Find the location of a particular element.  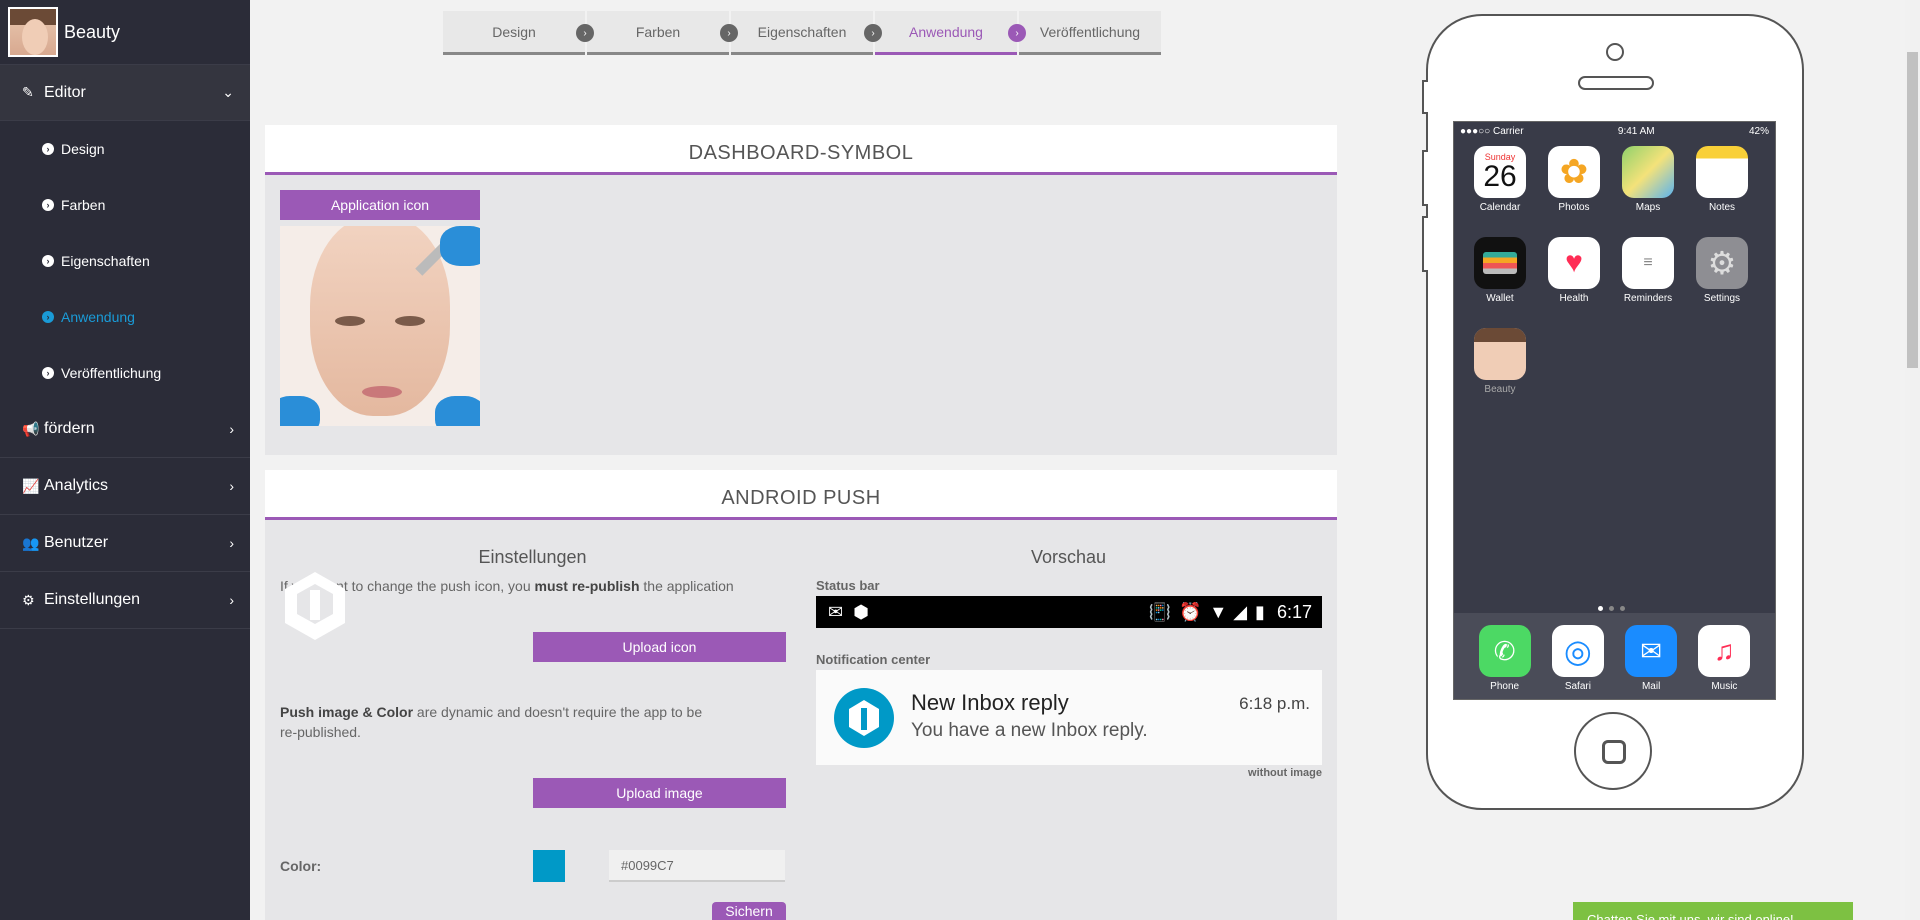

sidebar-item-foerdern: 📢 fördern › is located at coordinates (125, 429).